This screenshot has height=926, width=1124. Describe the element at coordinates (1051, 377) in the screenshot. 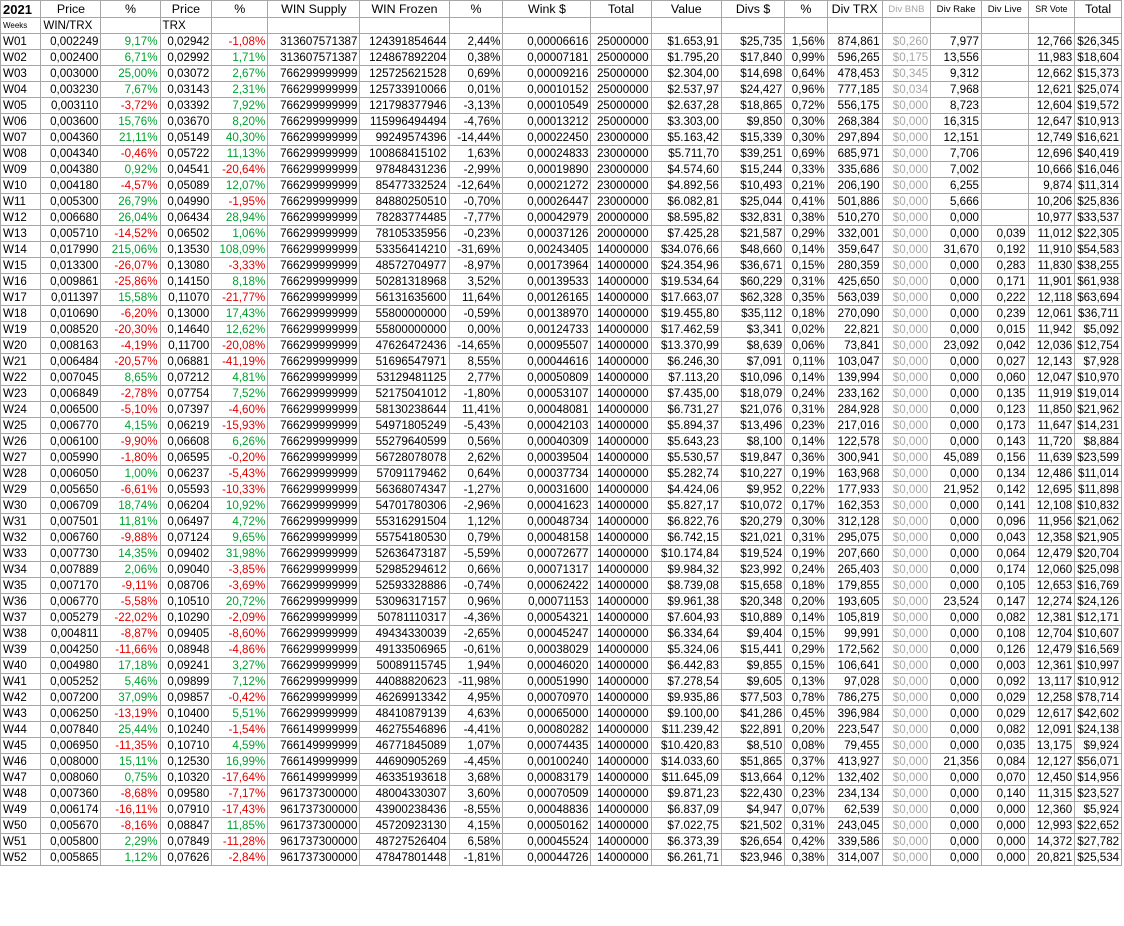

I see `cell-sr-vote: 12,047` at that location.